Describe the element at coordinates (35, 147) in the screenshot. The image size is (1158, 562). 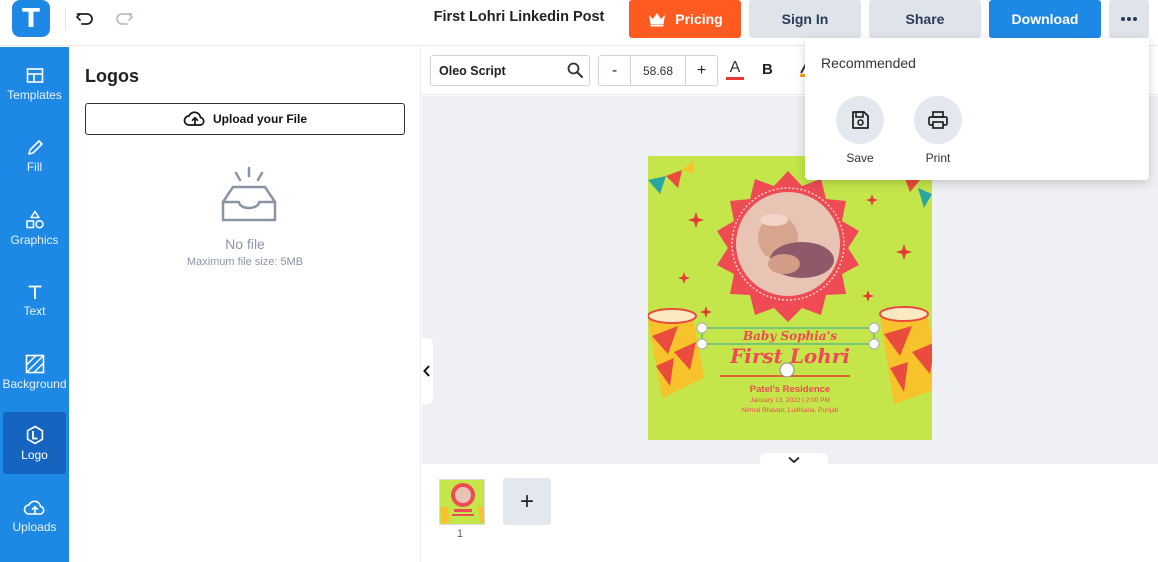
I see `pencil-icon` at that location.